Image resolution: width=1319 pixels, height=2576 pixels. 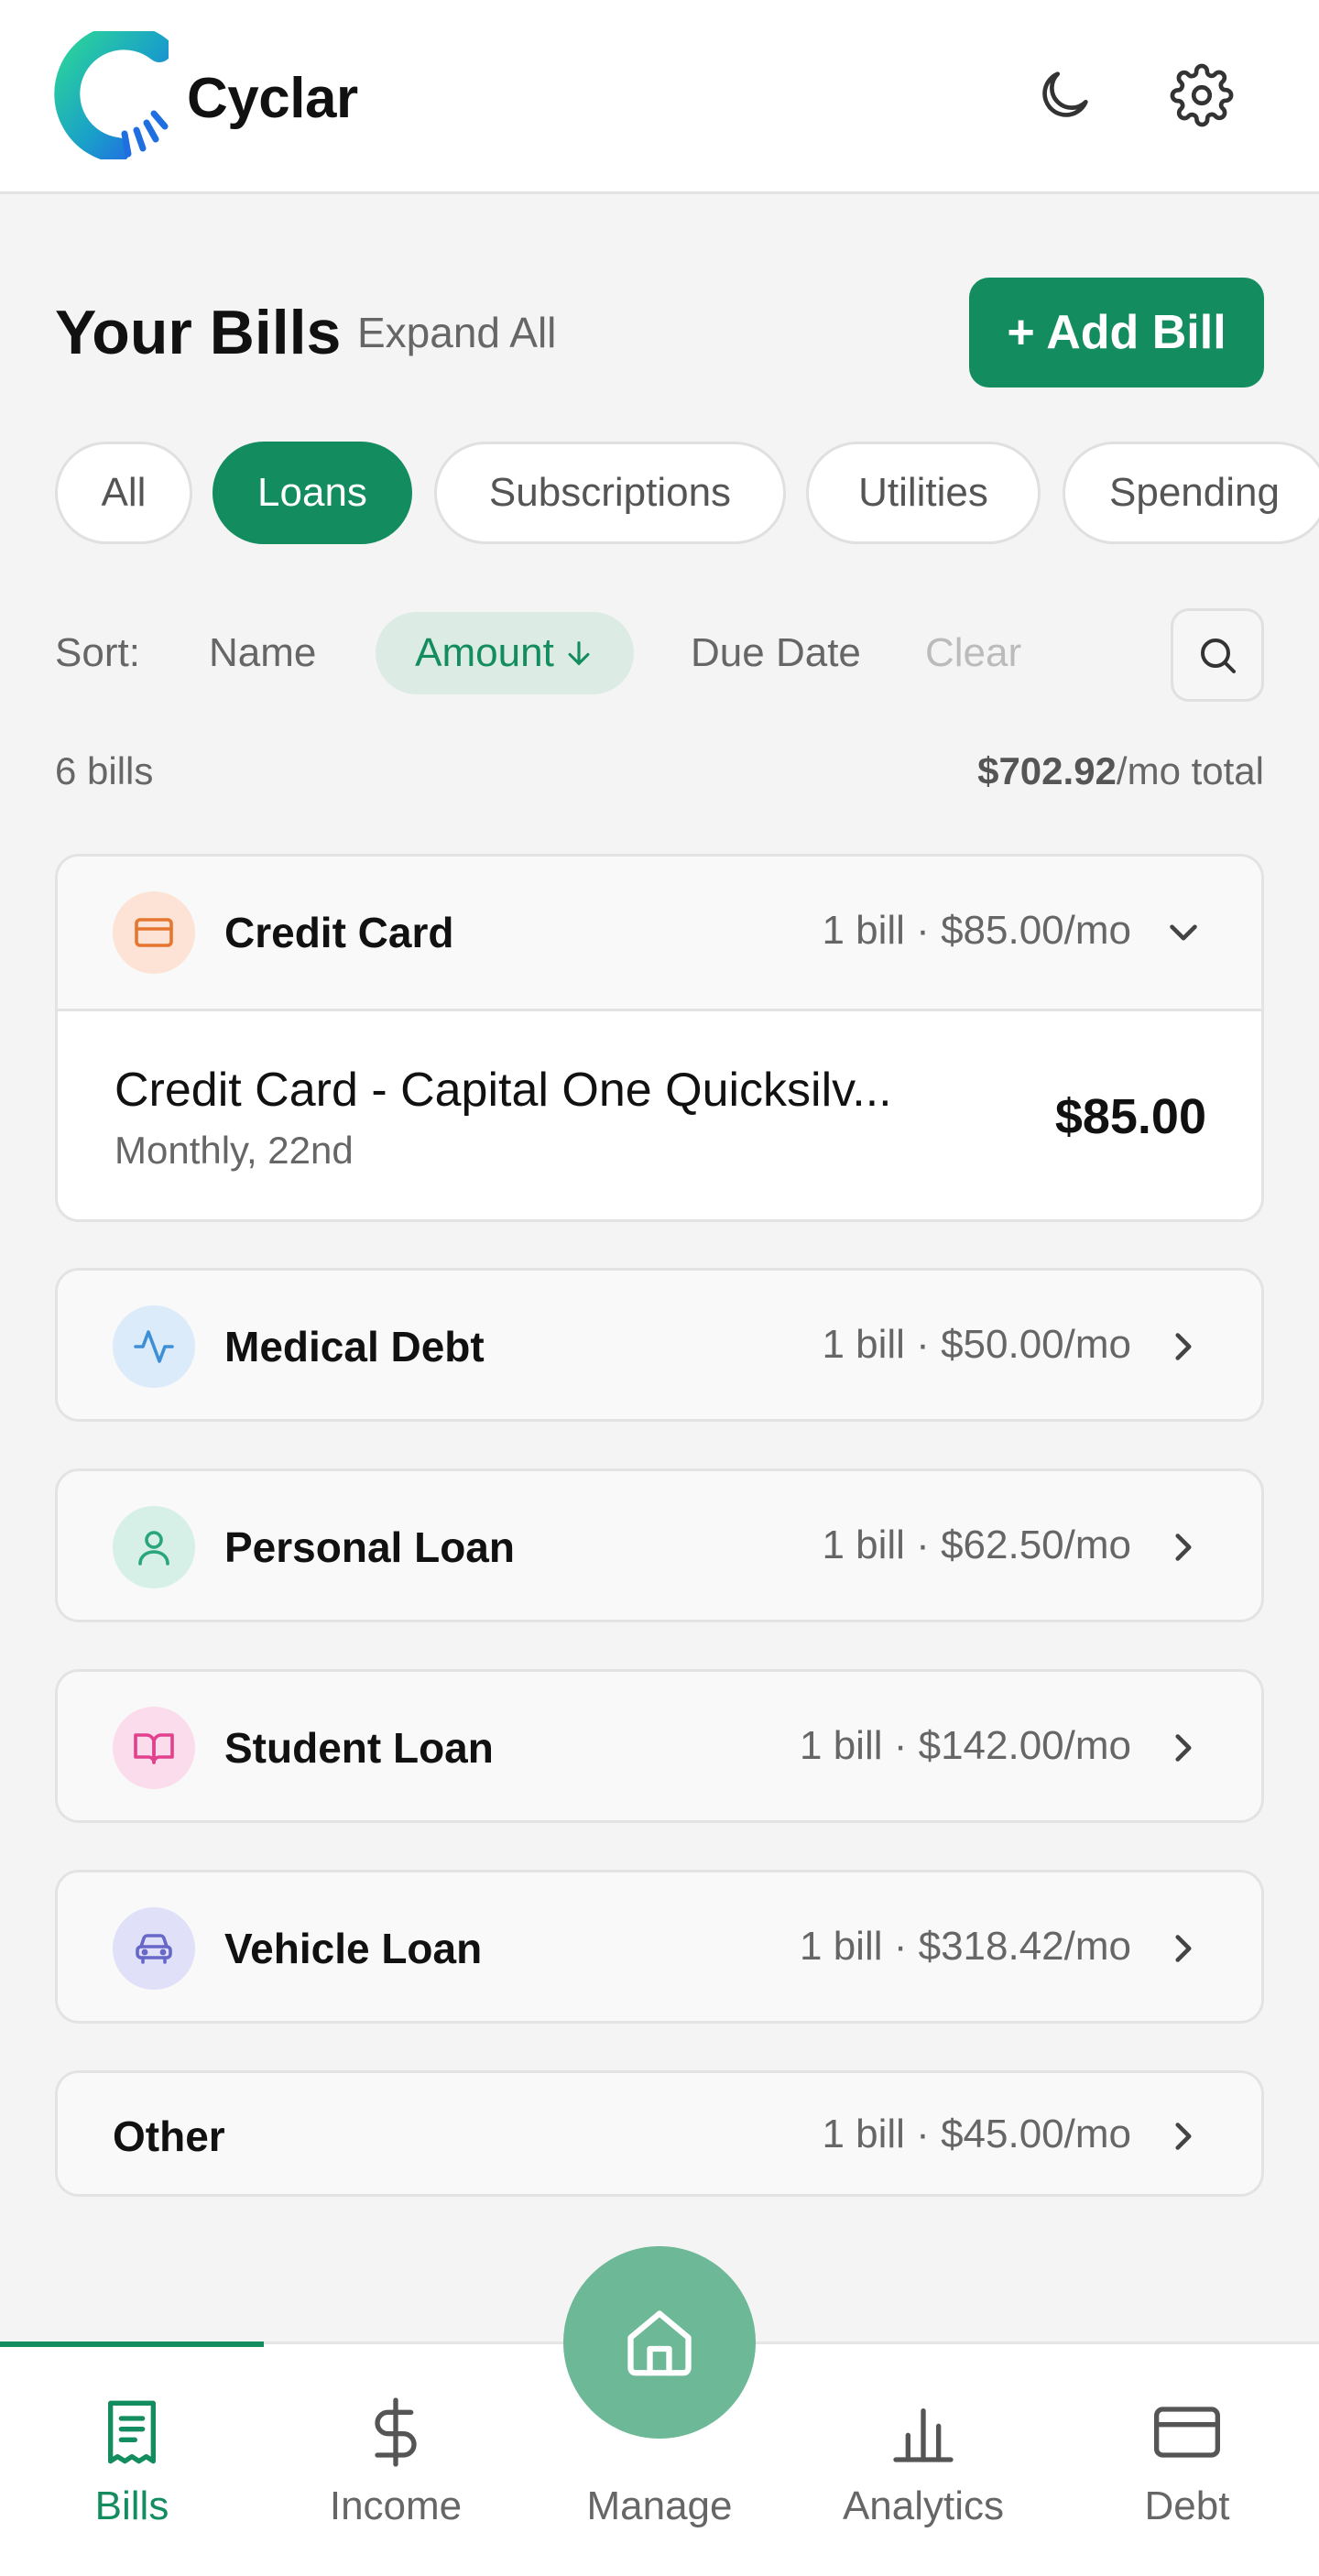 What do you see at coordinates (659, 1746) in the screenshot?
I see `category-card-student-loan: Student Loan 1 bill · $142.00/mo` at bounding box center [659, 1746].